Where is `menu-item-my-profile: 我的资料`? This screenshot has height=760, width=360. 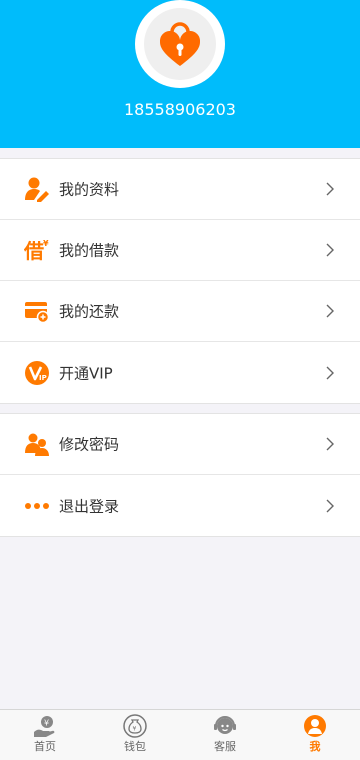
menu-item-my-profile: 我的资料 is located at coordinates (180, 189).